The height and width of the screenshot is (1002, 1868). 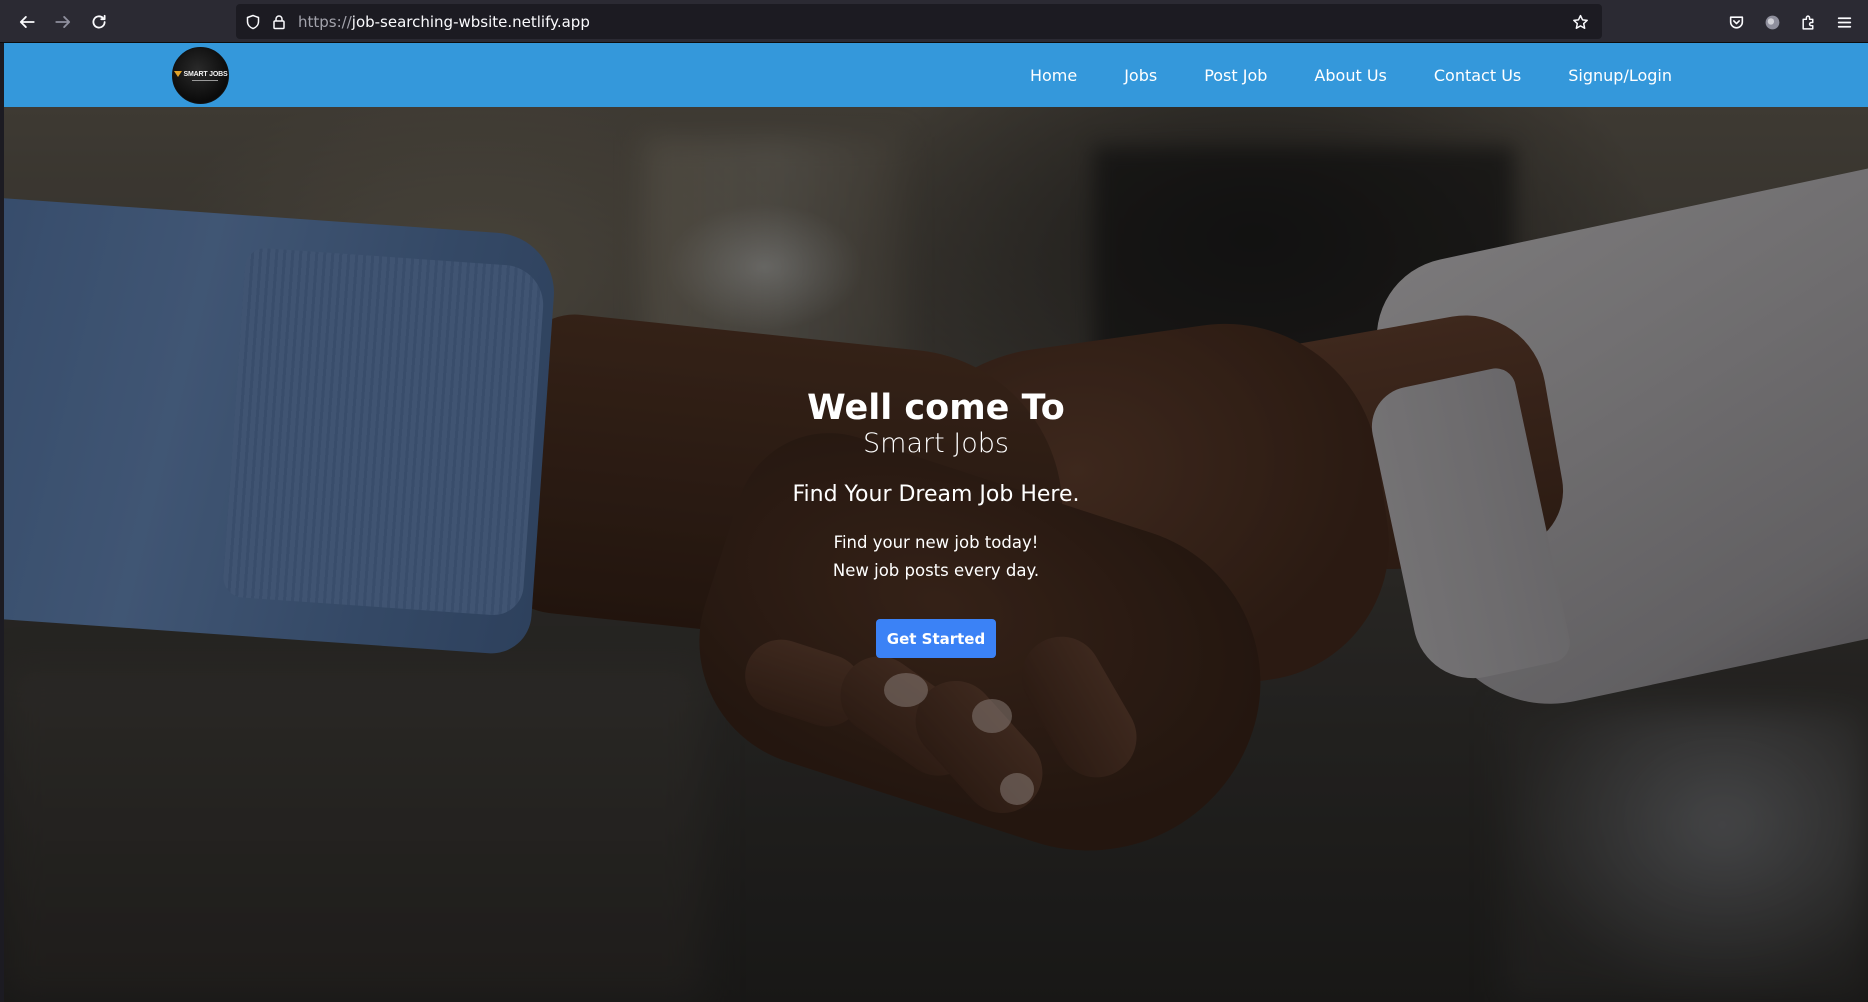 I want to click on hero-text-line-2: New job posts every day., so click(x=936, y=570).